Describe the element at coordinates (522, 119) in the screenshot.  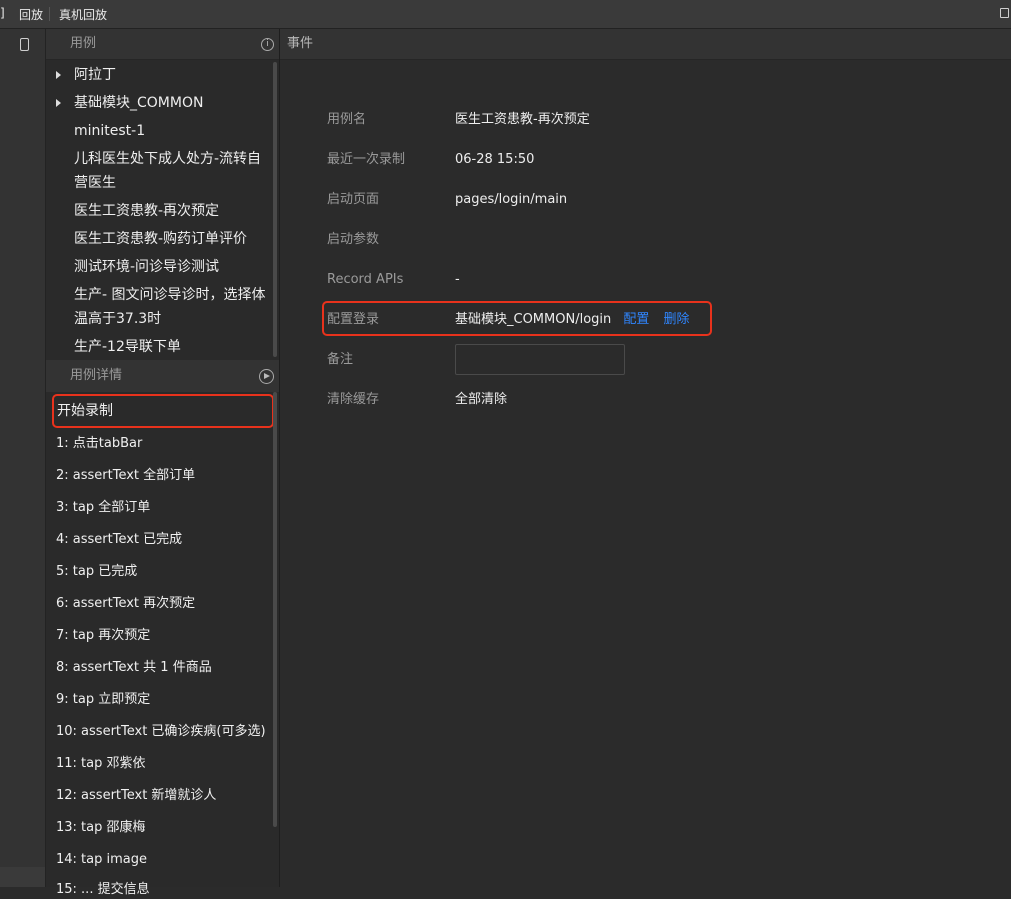
I see `case-name-value: 医生工资患教-再次预定` at that location.